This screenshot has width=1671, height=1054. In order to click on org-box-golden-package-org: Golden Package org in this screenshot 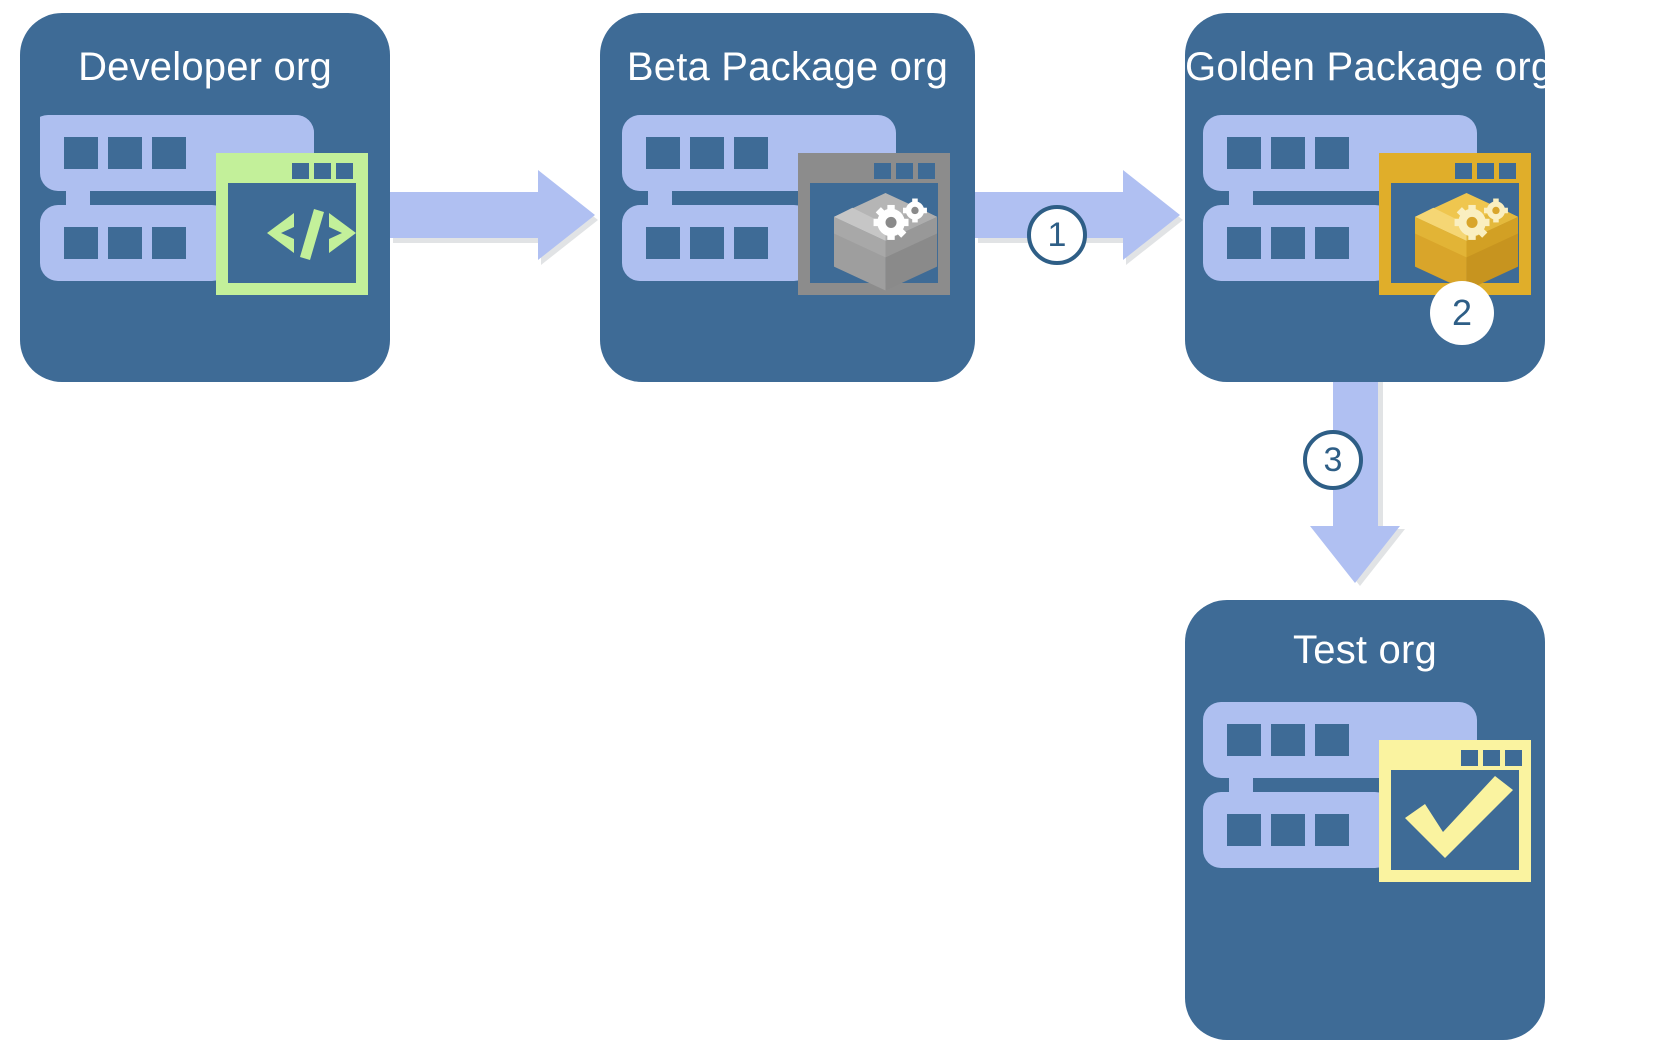, I will do `click(1369, 197)`.